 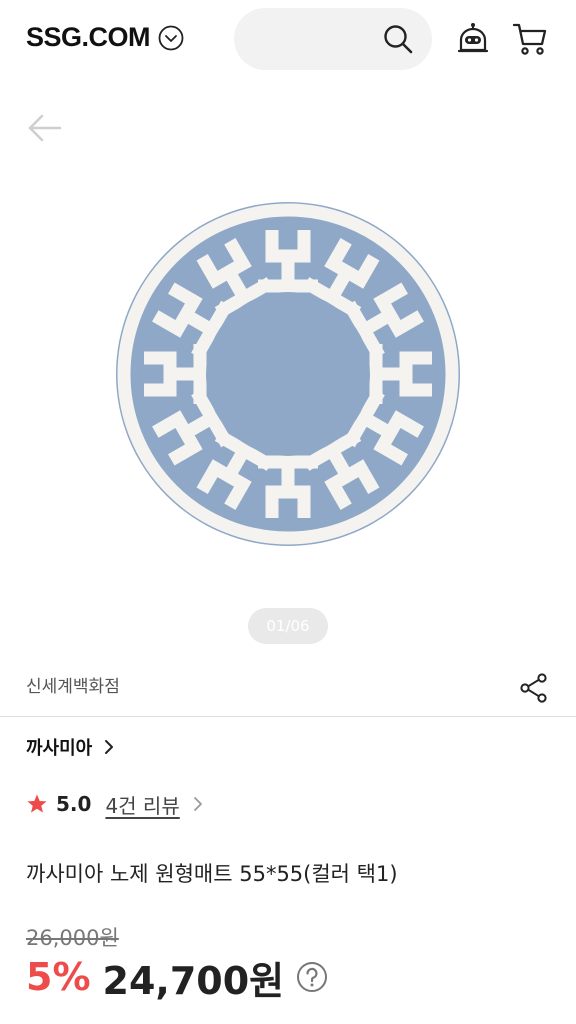 I want to click on brand-name: 까사미아, so click(x=59, y=747).